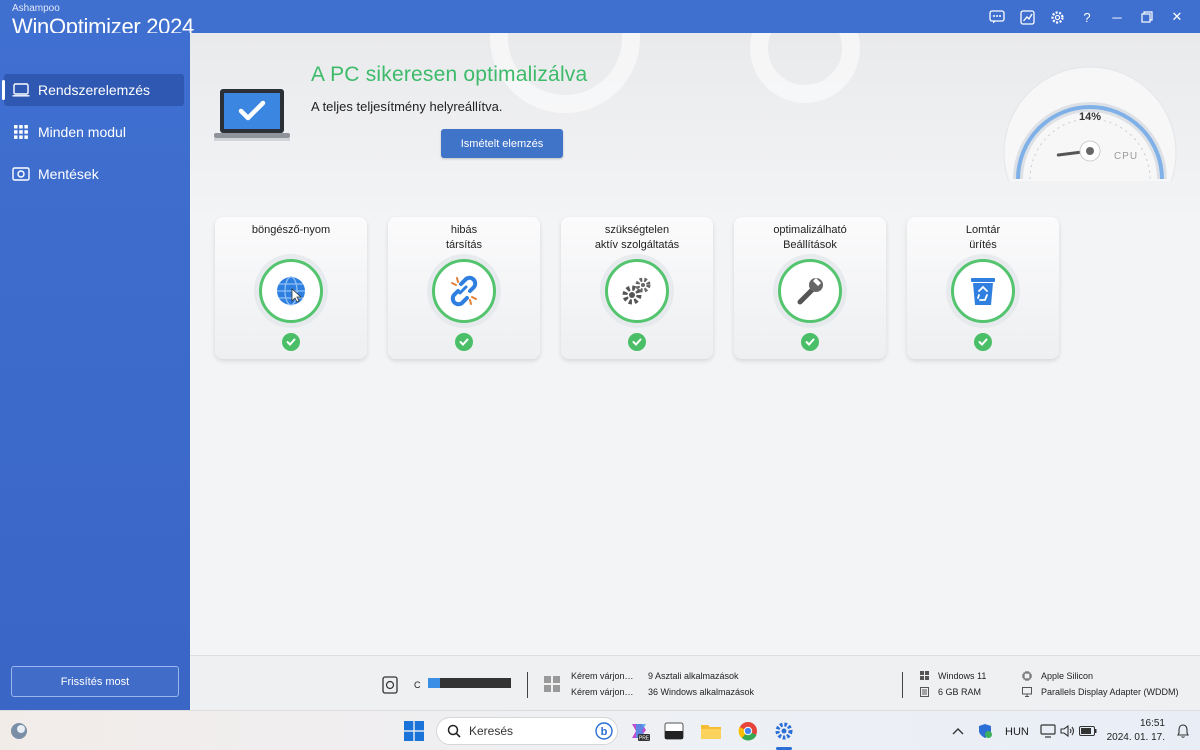 This screenshot has width=1200, height=750. What do you see at coordinates (810, 291) in the screenshot?
I see `wrench-icon` at bounding box center [810, 291].